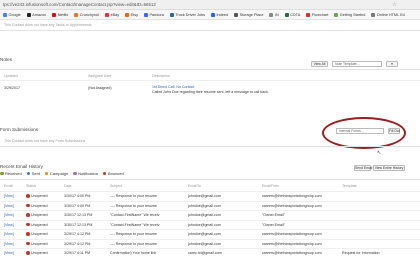  I want to click on bookmark-item: CDTA, so click(292, 14).